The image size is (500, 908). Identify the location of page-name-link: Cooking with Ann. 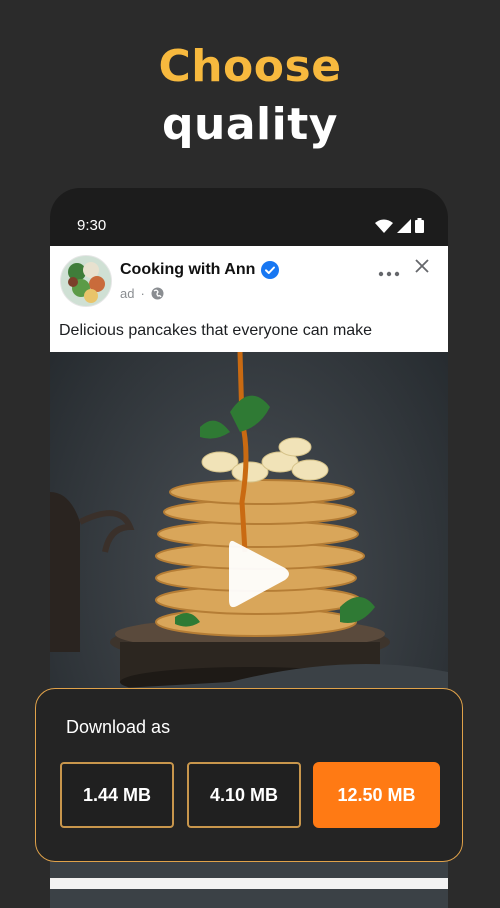
(200, 270).